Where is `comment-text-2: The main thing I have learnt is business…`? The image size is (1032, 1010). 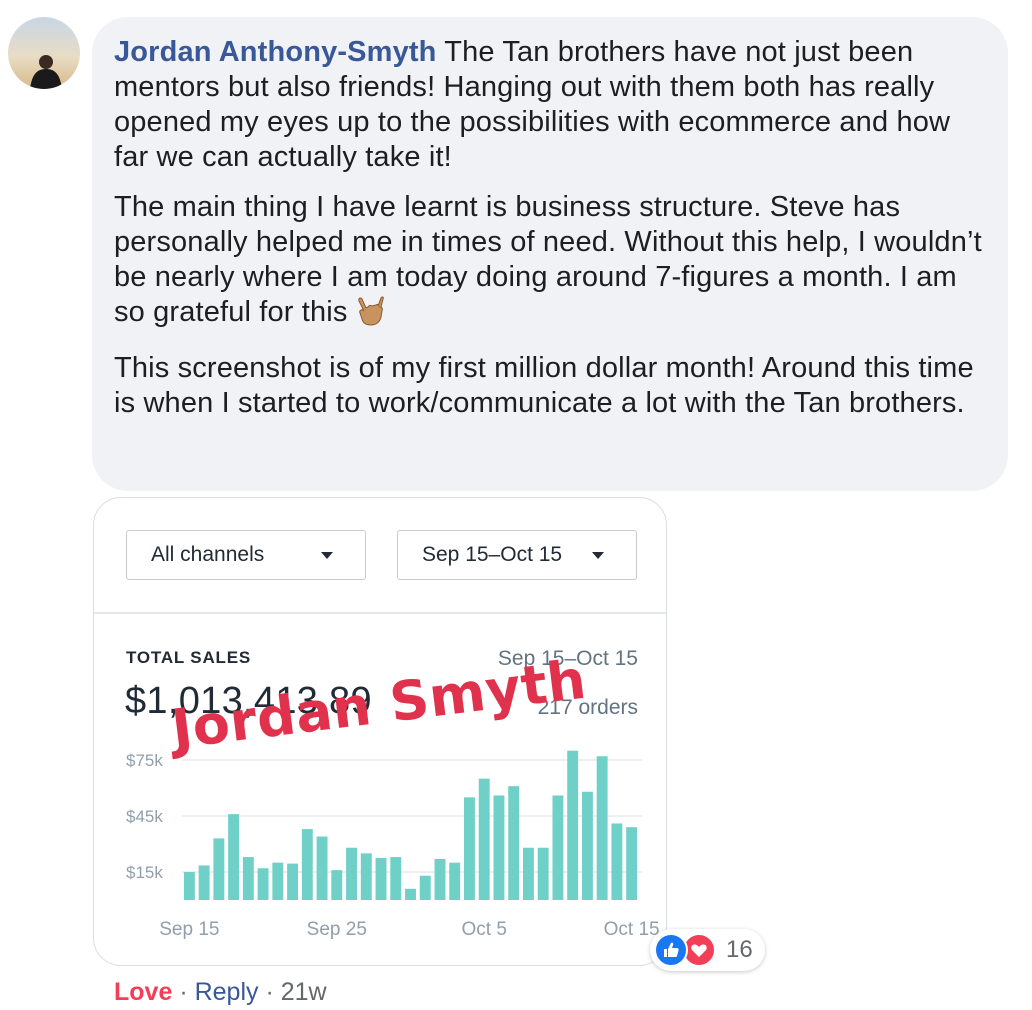 comment-text-2: The main thing I have learnt is business… is located at coordinates (548, 259).